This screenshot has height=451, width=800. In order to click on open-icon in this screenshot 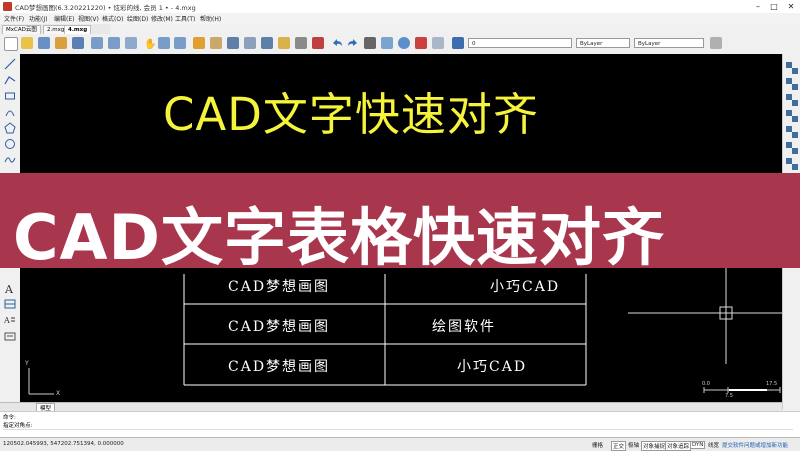, I will do `click(61, 43)`.